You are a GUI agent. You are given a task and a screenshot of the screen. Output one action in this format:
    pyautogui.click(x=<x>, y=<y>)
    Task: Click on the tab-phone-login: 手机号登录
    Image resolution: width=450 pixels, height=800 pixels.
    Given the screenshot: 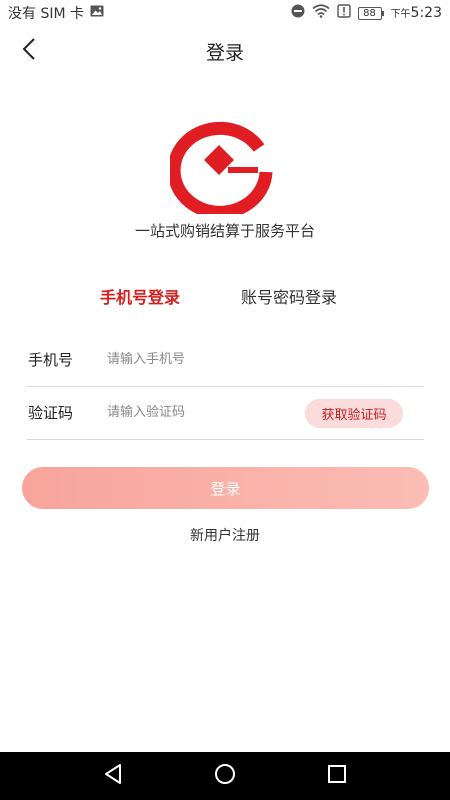 What is the action you would take?
    pyautogui.click(x=140, y=296)
    